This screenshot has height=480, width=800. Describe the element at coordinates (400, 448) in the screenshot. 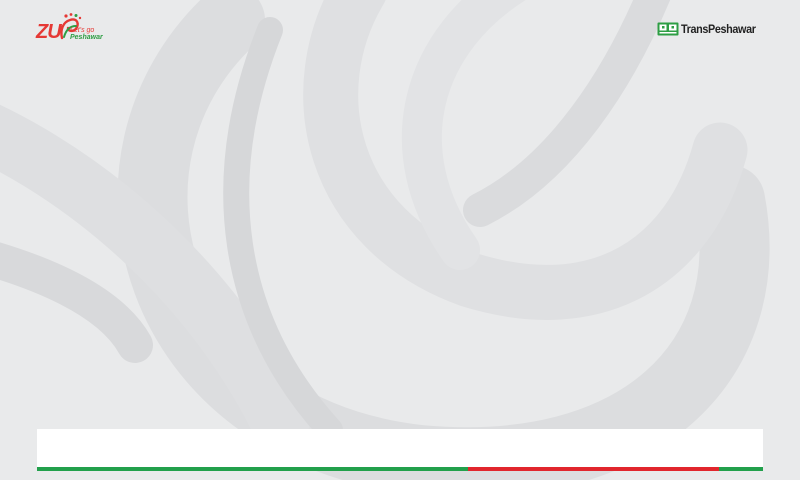

I see `footer-card` at that location.